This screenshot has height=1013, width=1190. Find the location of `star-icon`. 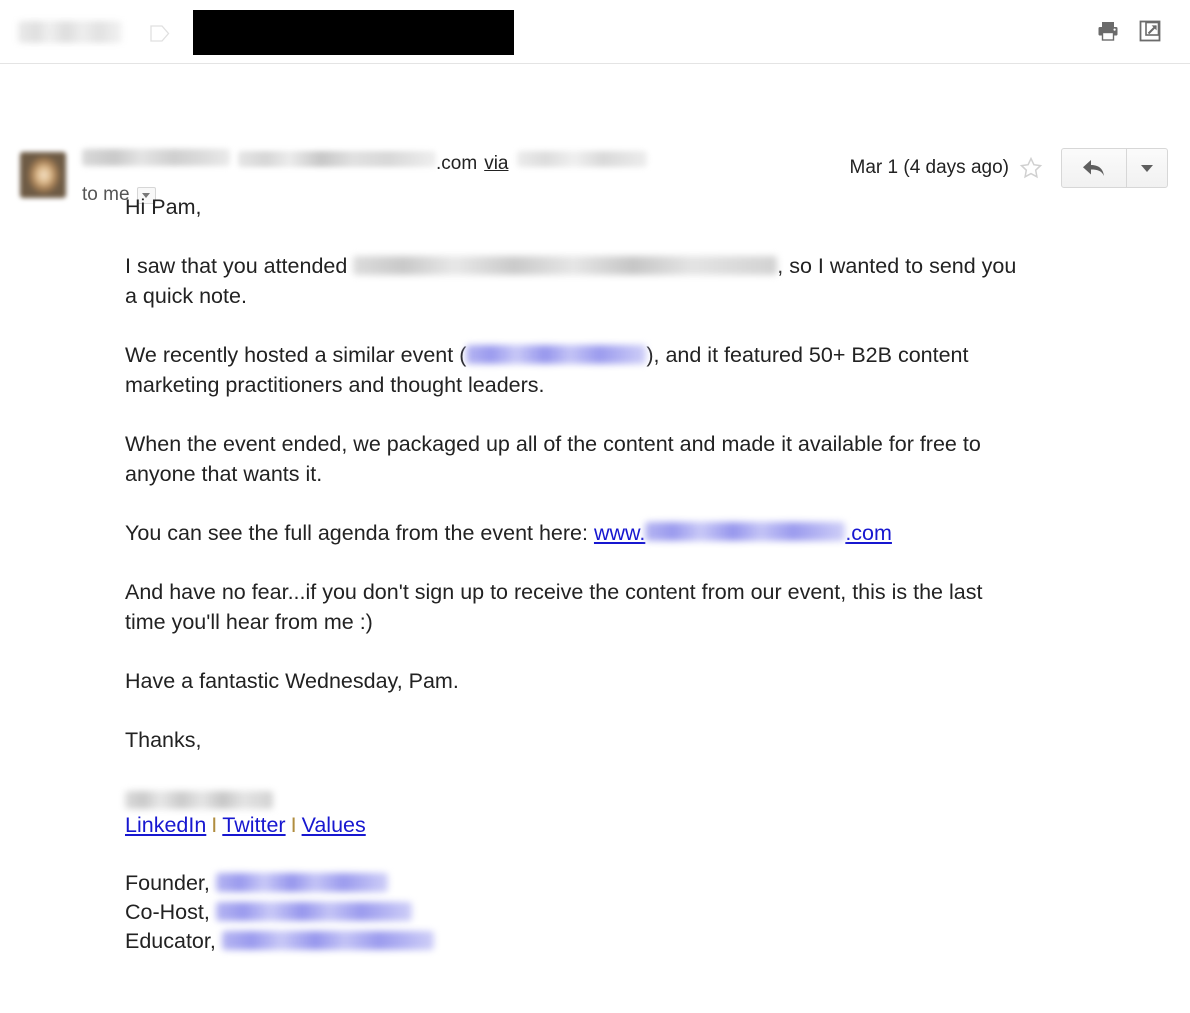

star-icon is located at coordinates (1031, 168).